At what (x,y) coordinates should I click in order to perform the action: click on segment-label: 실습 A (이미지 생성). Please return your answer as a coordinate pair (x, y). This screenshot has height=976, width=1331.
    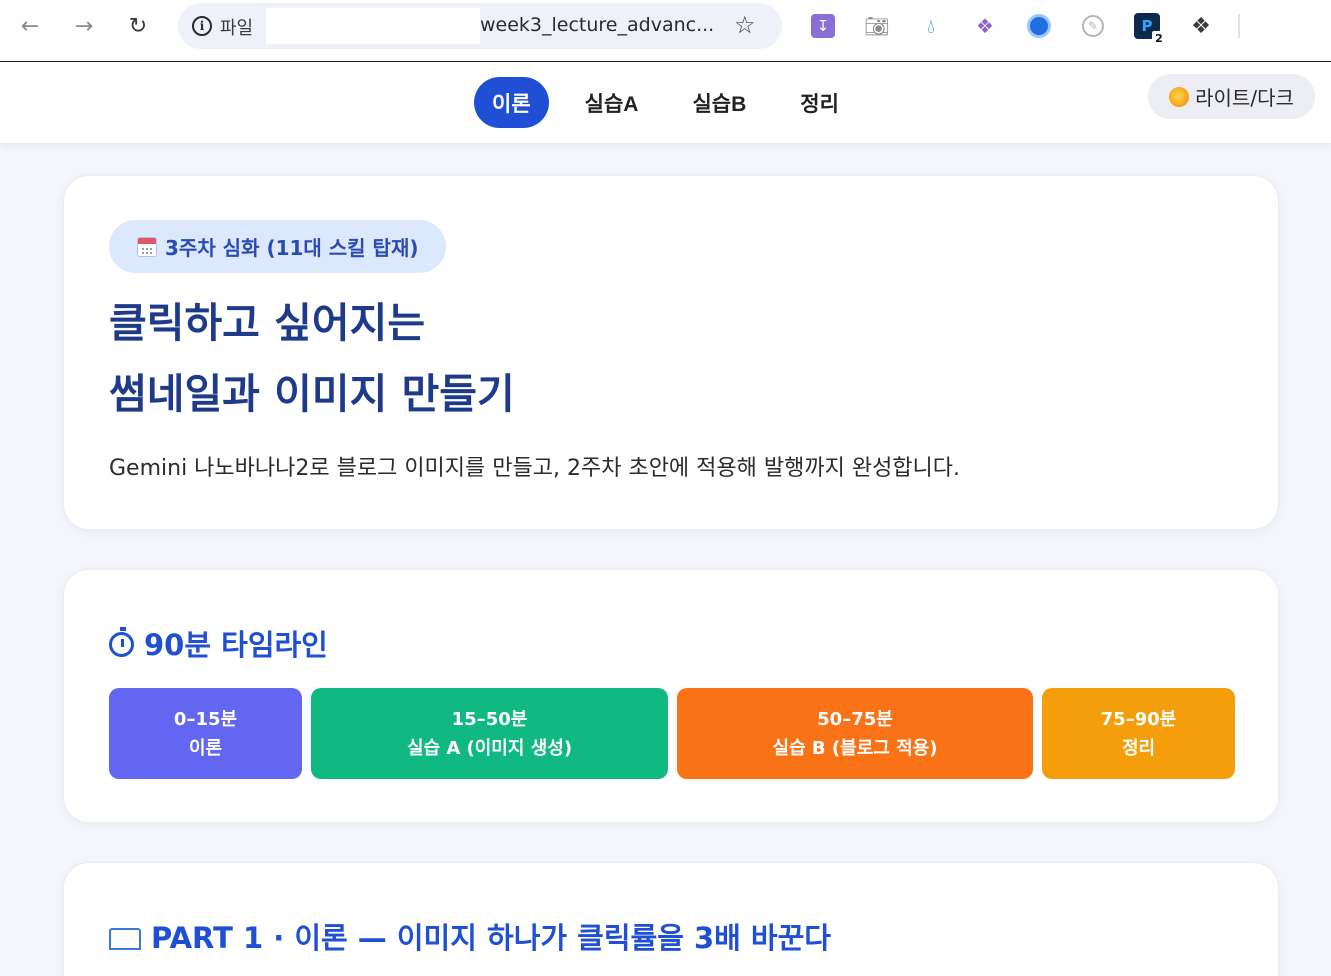
    Looking at the image, I should click on (489, 748).